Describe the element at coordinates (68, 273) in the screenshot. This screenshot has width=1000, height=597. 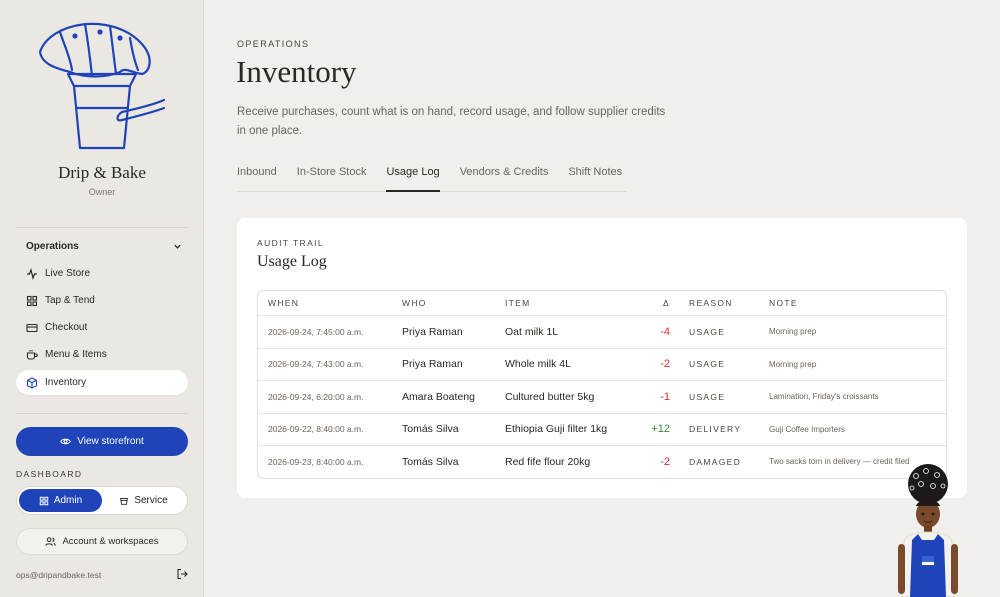
I see `sidebar-item-label: Live Store` at that location.